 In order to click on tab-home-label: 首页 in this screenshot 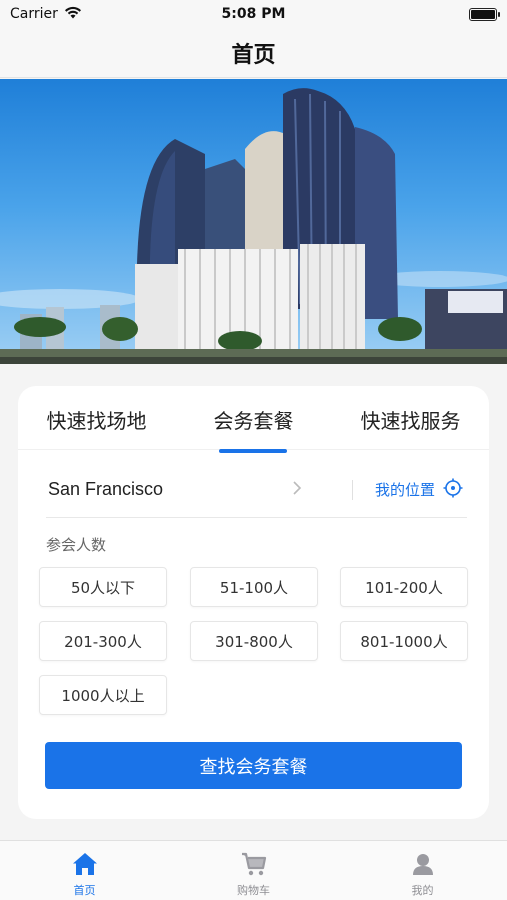, I will do `click(84, 890)`.